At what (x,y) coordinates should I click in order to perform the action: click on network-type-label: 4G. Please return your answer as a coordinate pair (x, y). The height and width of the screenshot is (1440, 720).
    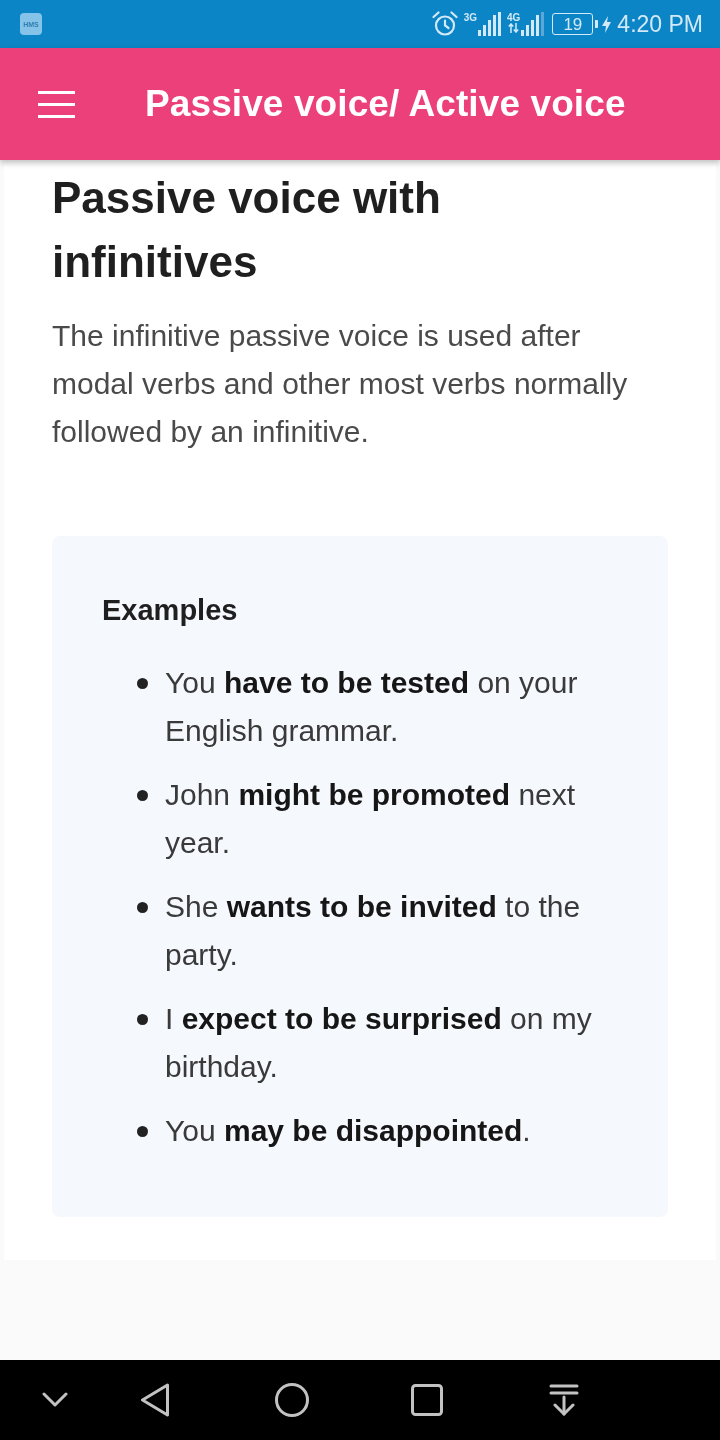
    Looking at the image, I should click on (514, 17).